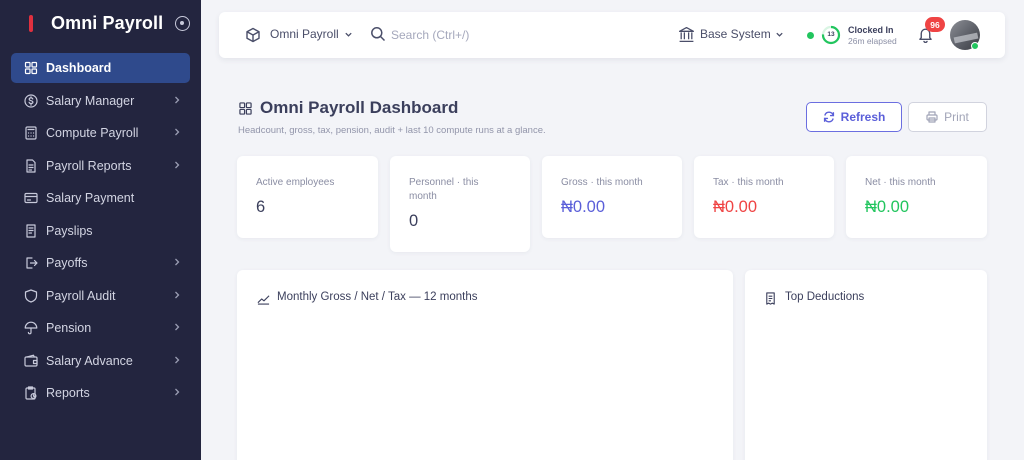  Describe the element at coordinates (686, 34) in the screenshot. I see `bank-icon` at that location.